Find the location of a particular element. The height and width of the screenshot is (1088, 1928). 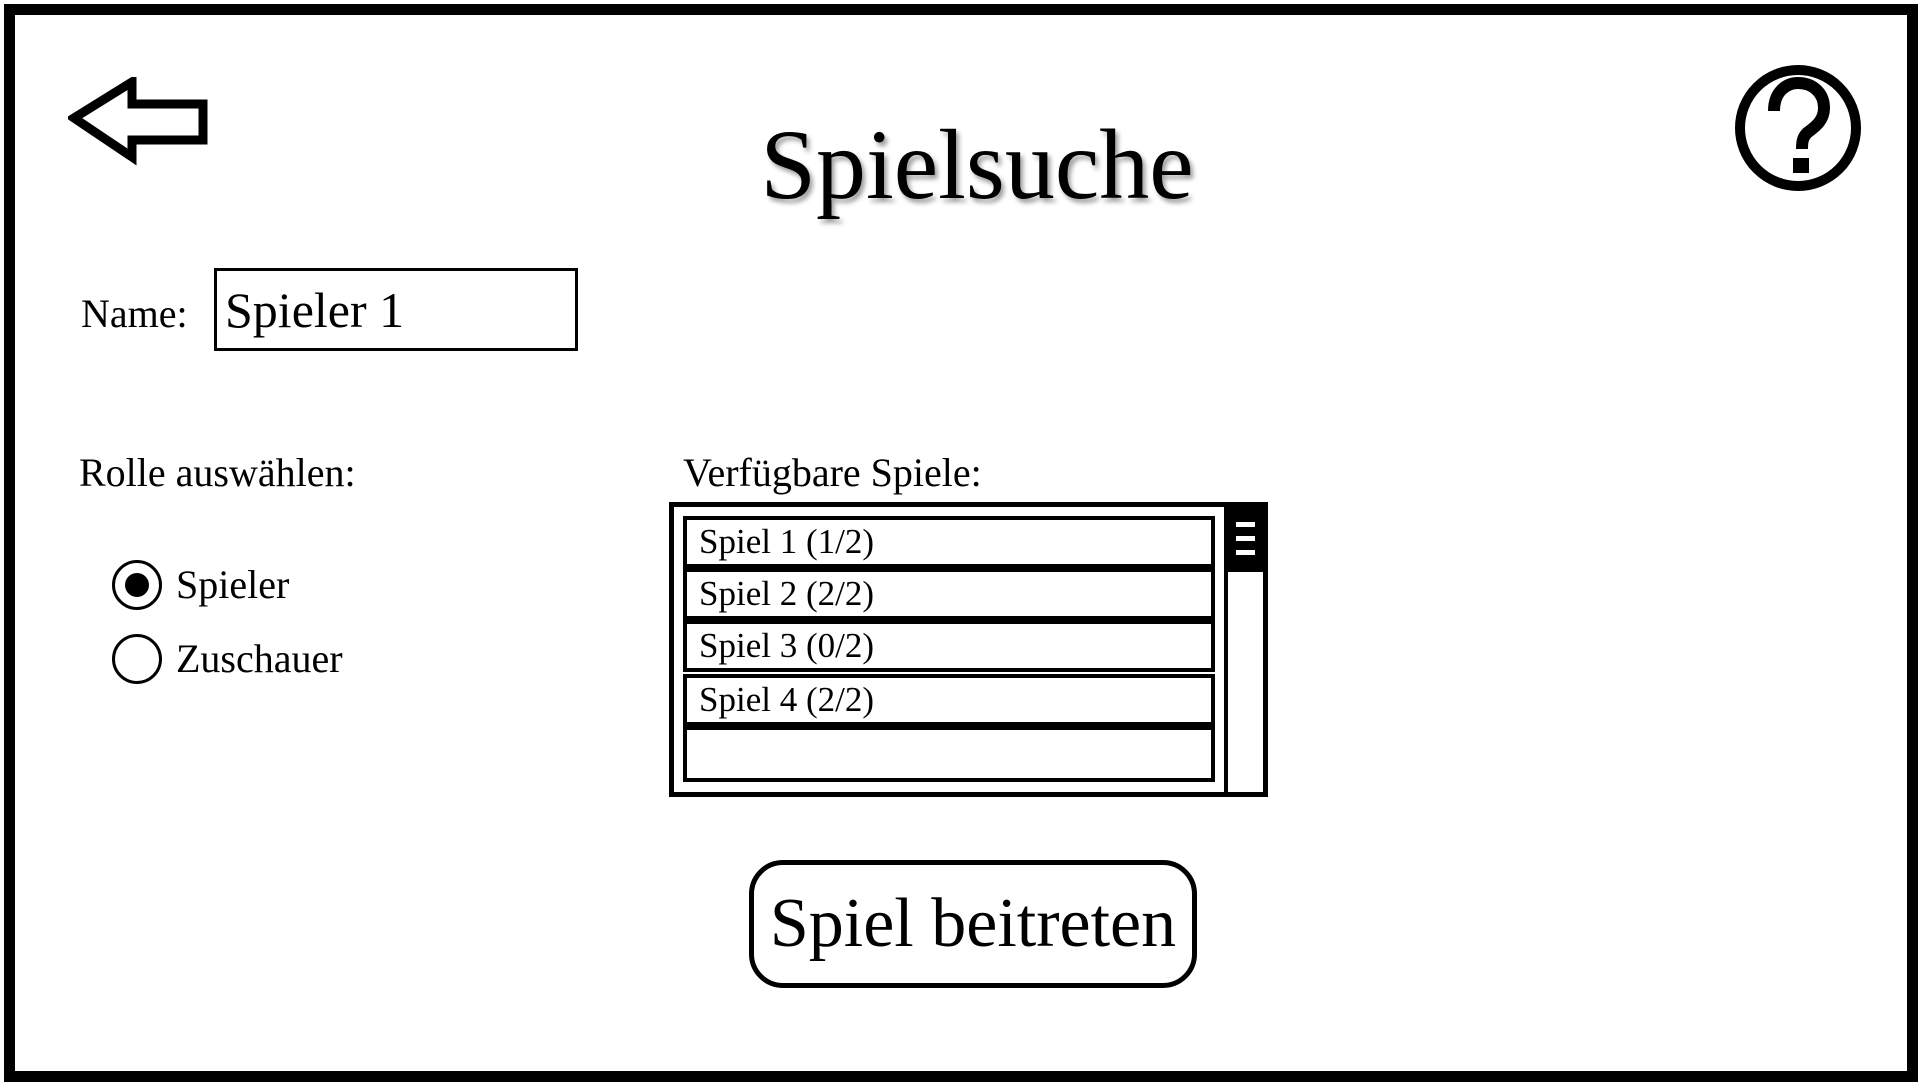

radio-label-zuschauer: Zuschauer is located at coordinates (259, 658).